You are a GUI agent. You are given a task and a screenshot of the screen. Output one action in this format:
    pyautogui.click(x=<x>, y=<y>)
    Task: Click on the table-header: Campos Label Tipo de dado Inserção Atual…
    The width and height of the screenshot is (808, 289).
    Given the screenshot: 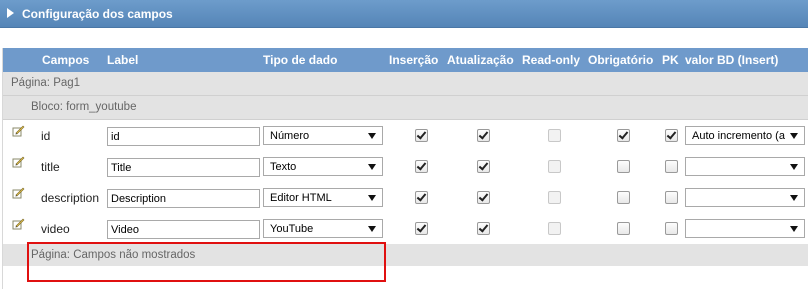 What is the action you would take?
    pyautogui.click(x=405, y=60)
    